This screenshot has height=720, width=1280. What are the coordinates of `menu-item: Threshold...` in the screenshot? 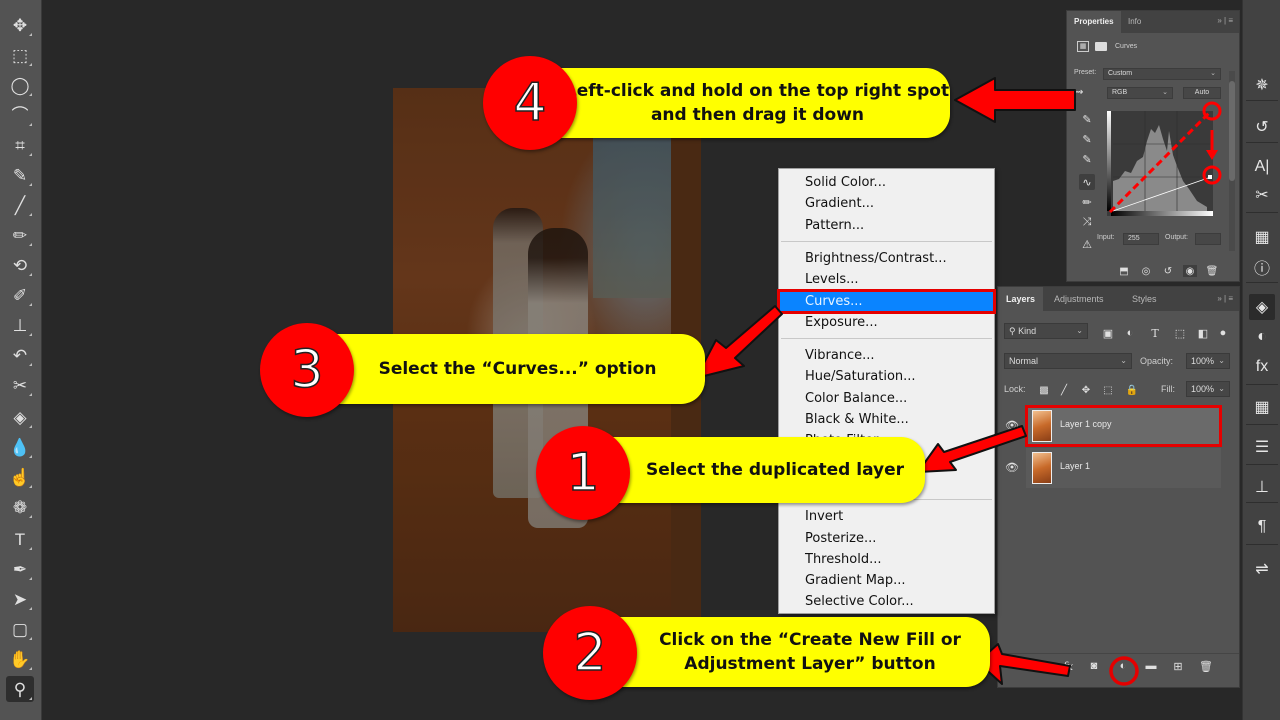 It's located at (886, 559).